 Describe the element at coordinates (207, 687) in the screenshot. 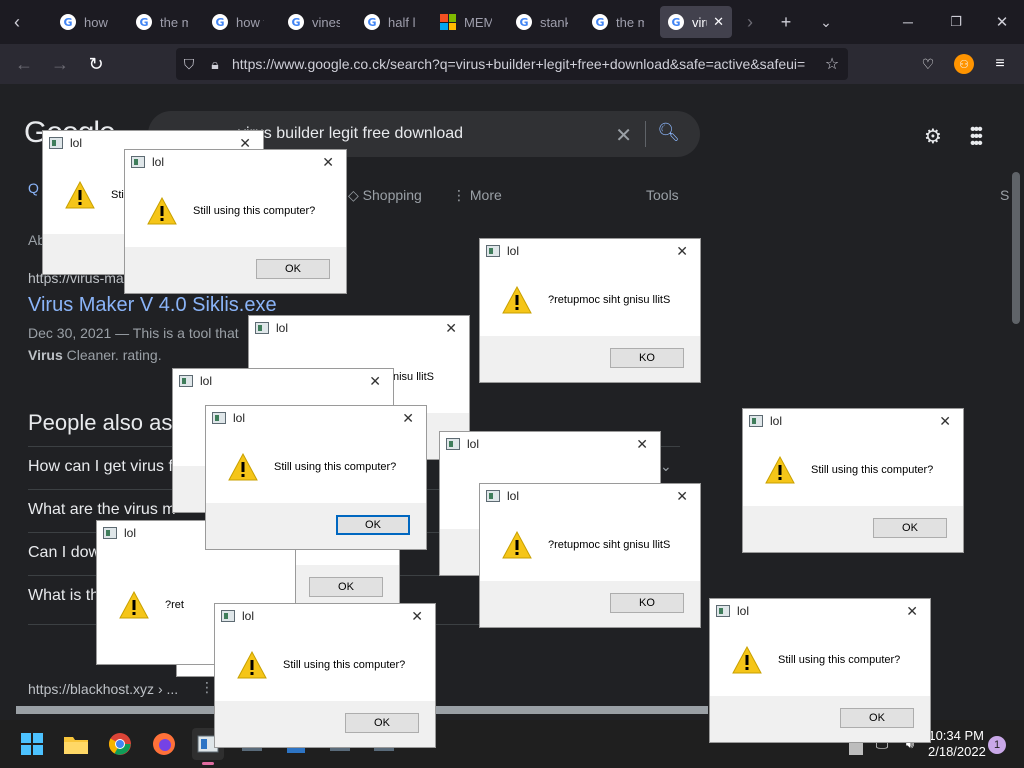

I see `more-options-icon: ⋮` at that location.